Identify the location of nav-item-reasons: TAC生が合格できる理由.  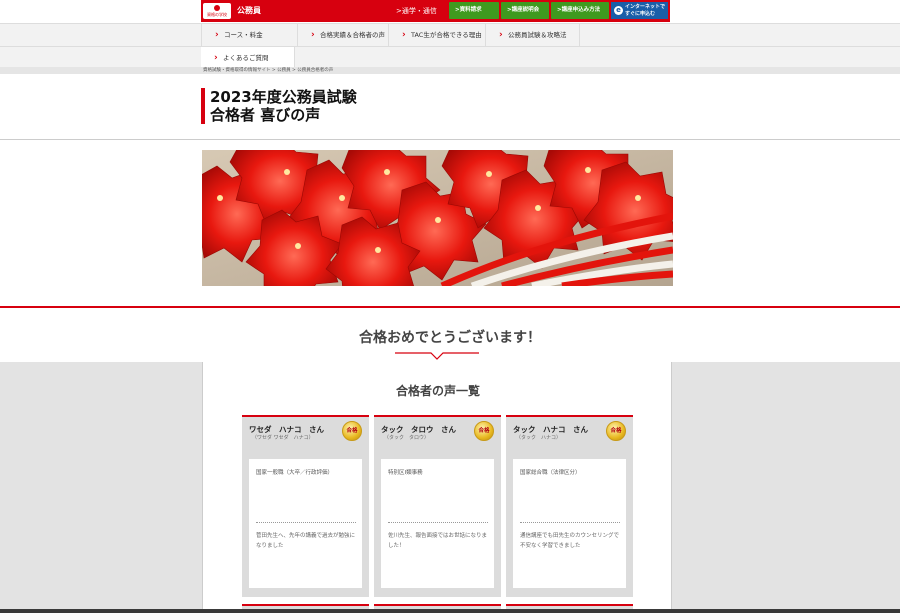
(437, 35).